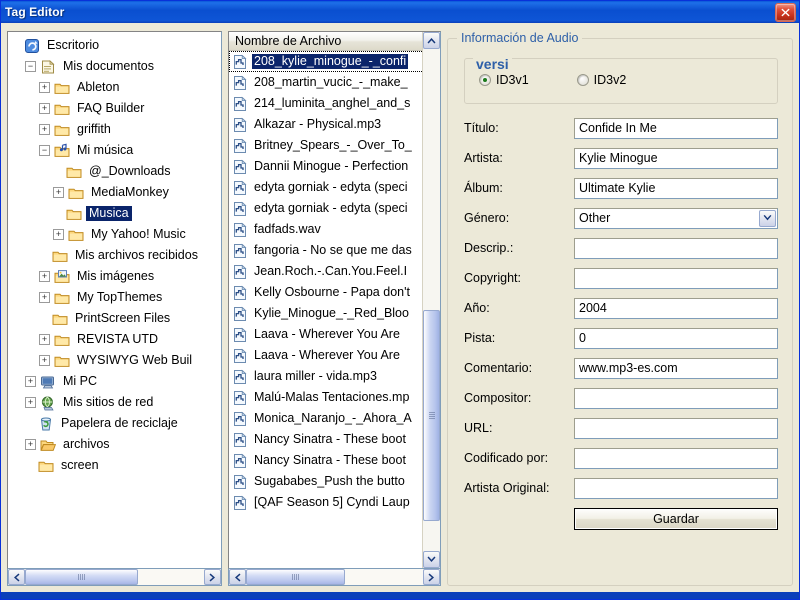 The width and height of the screenshot is (800, 600). Describe the element at coordinates (116, 108) in the screenshot. I see `tree-node: + FAQ Builder` at that location.